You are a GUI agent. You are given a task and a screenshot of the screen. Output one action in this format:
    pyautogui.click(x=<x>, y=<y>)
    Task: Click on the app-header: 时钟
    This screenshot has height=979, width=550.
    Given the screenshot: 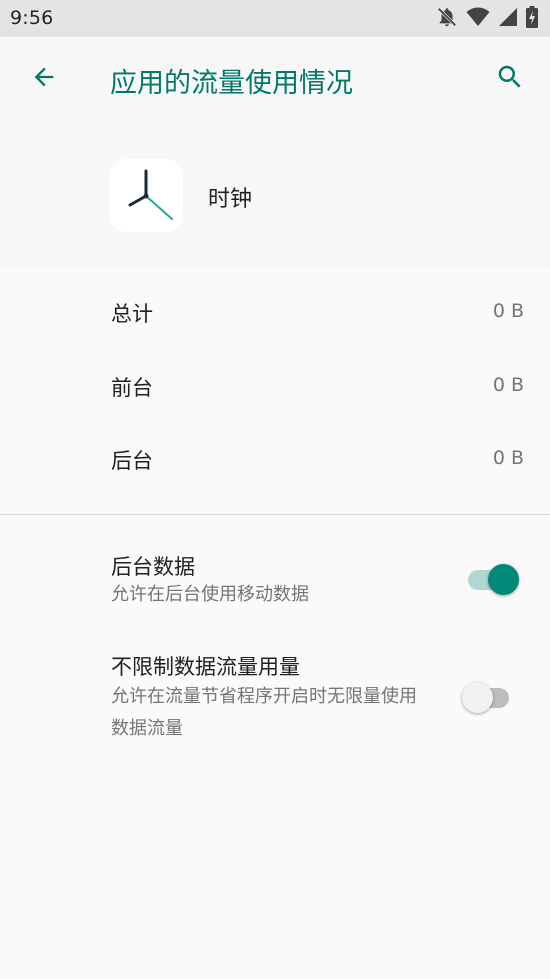 What is the action you would take?
    pyautogui.click(x=275, y=197)
    